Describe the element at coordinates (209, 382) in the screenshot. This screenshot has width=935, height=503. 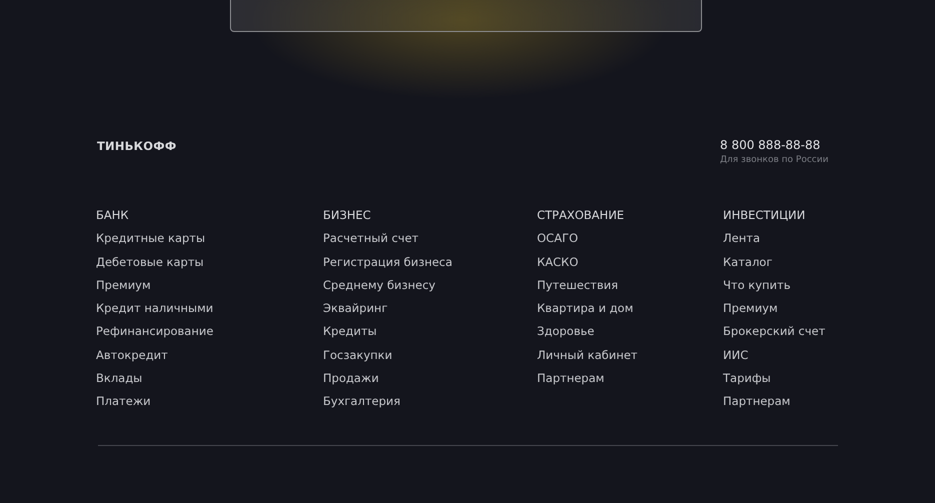
I see `footer-link: Вклады` at that location.